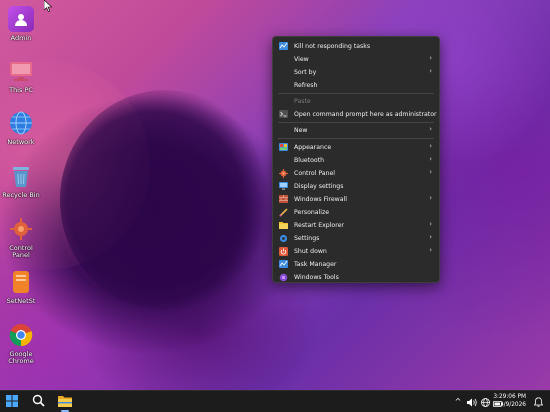 The image size is (550, 412). I want to click on taskbar-clock: 3:29:06 PM 3/9/2026, so click(509, 401).